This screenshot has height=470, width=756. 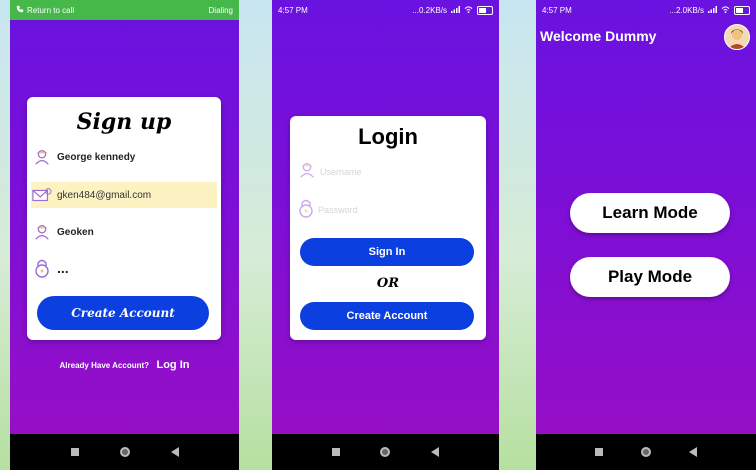 What do you see at coordinates (429, 10) in the screenshot?
I see `network-speed: ...0.2KB/s` at bounding box center [429, 10].